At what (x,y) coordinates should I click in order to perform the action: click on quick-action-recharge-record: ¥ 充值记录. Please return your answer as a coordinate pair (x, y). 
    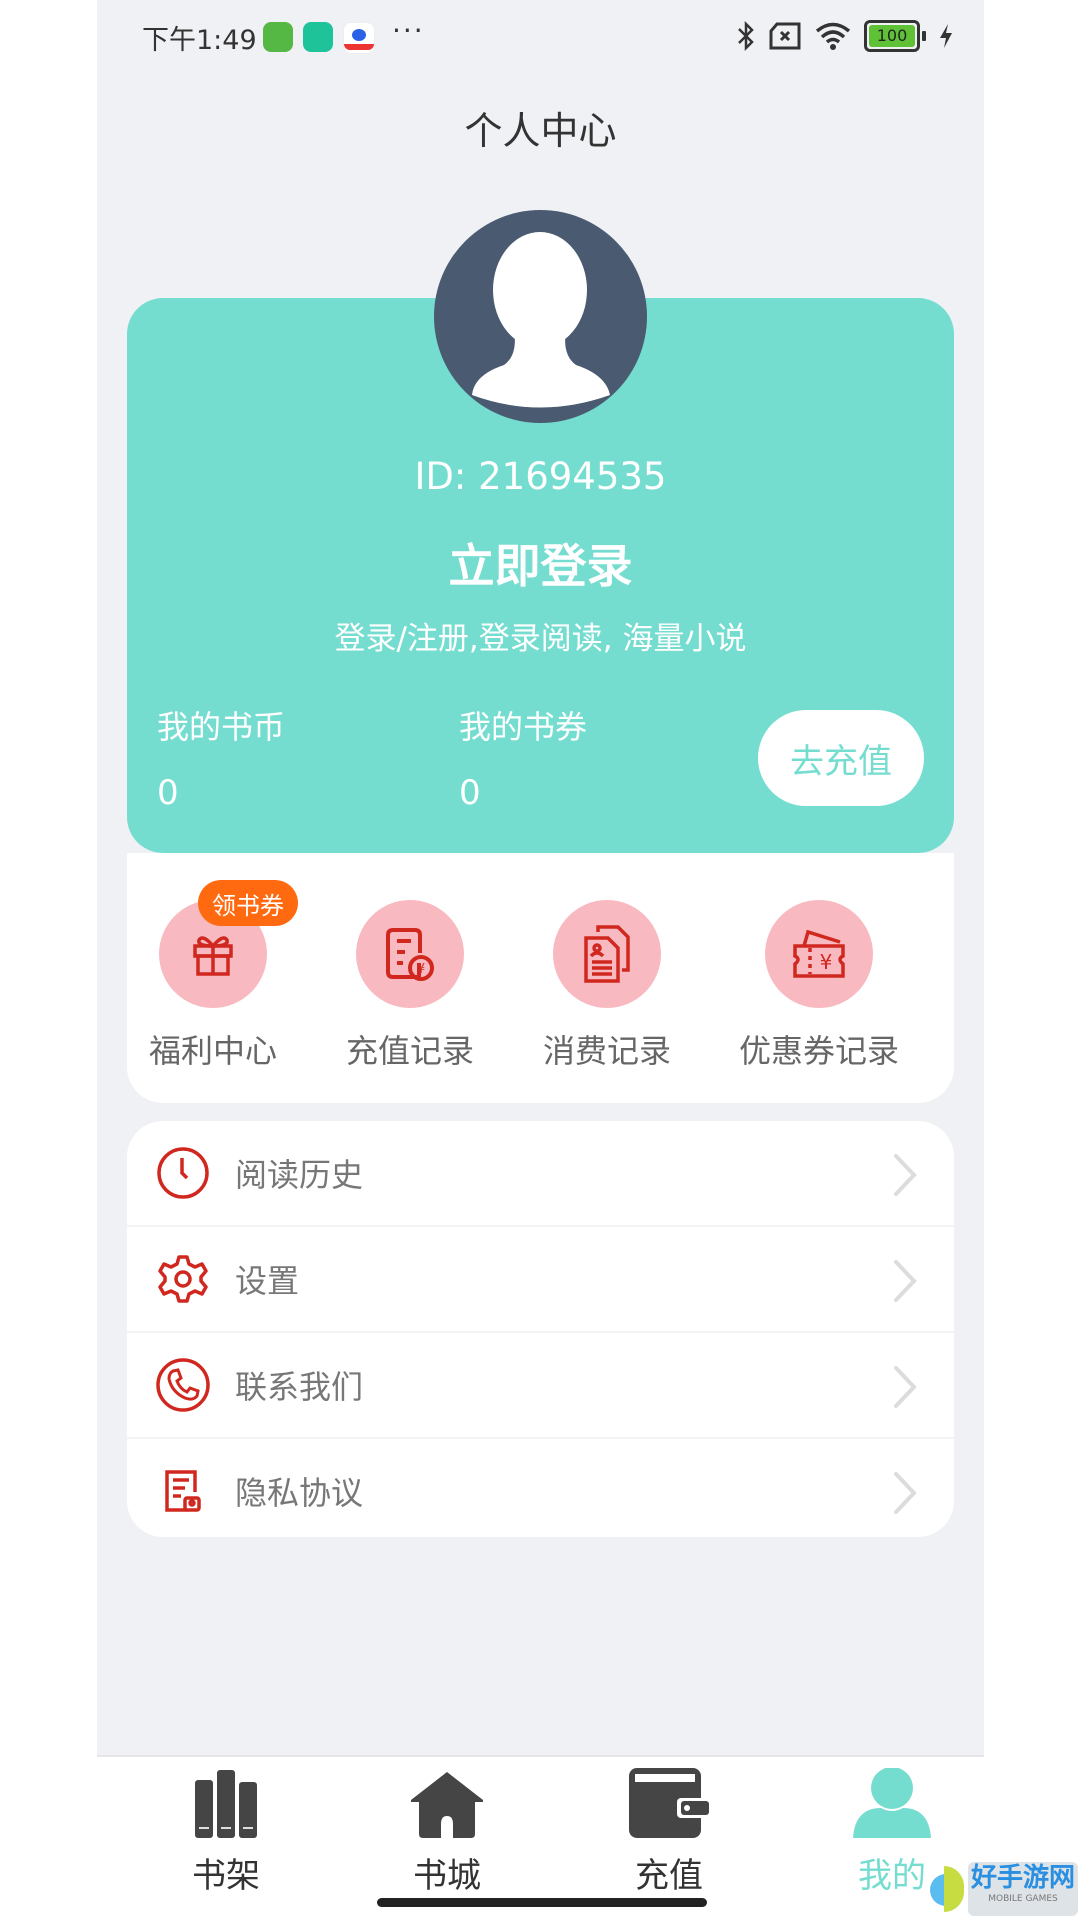
    Looking at the image, I should click on (410, 986).